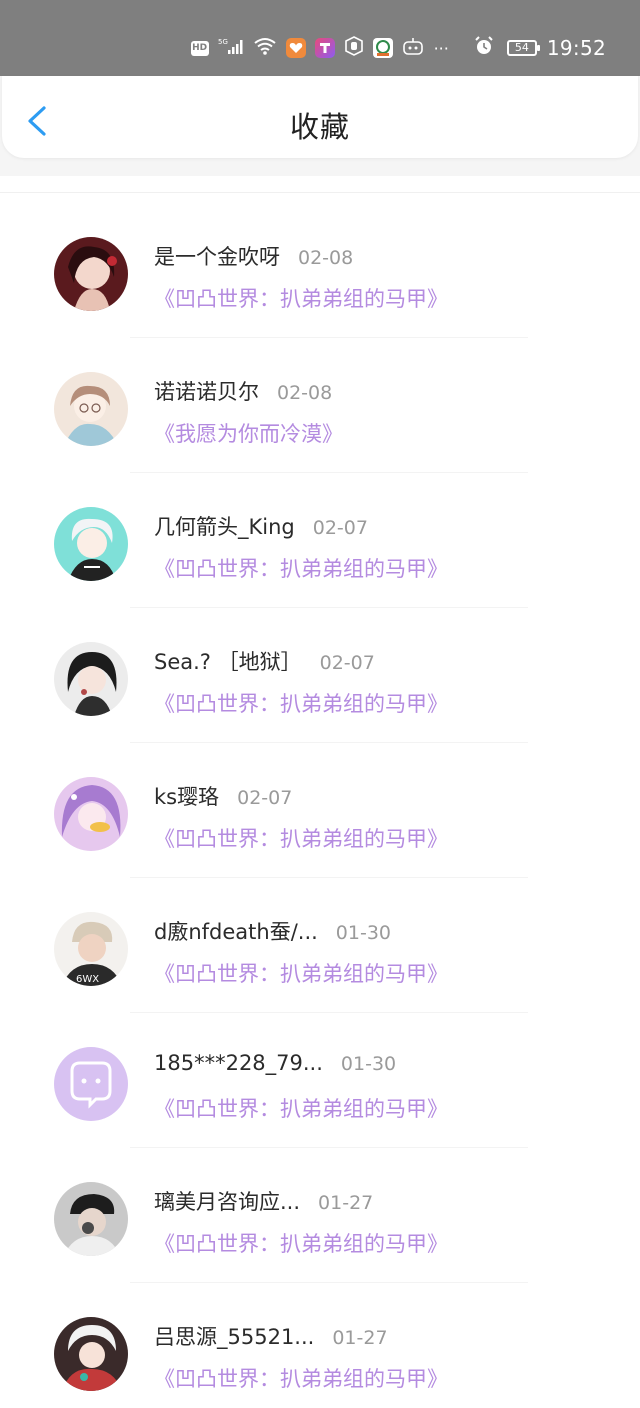 Image resolution: width=640 pixels, height=1408 pixels. Describe the element at coordinates (484, 48) in the screenshot. I see `alarm-icon` at that location.